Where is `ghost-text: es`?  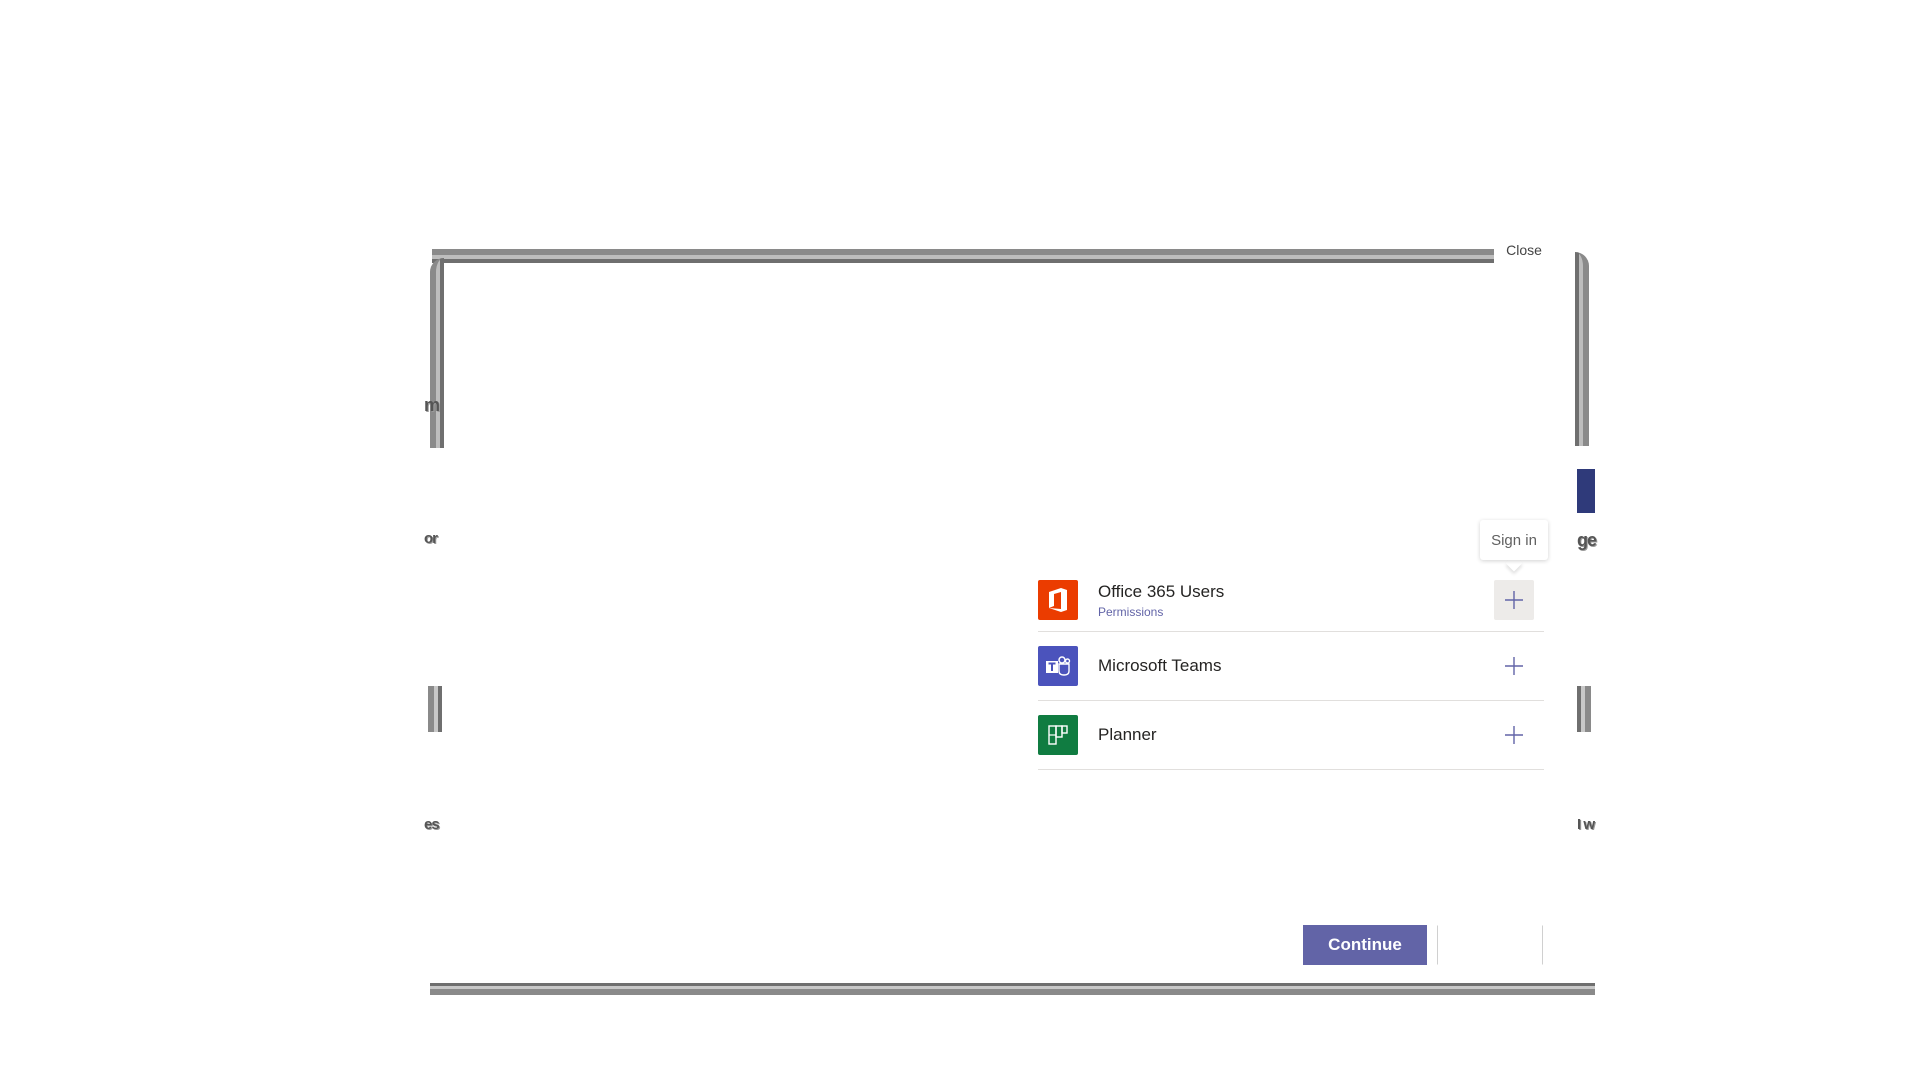
ghost-text: es is located at coordinates (432, 824).